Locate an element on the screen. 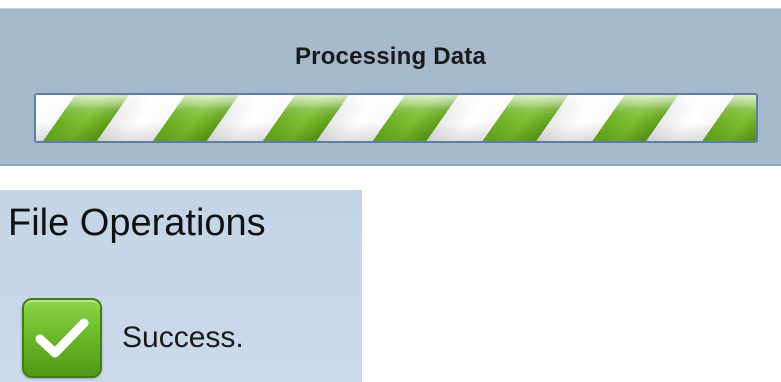 Image resolution: width=781 pixels, height=382 pixels. status-row: Success. is located at coordinates (133, 338).